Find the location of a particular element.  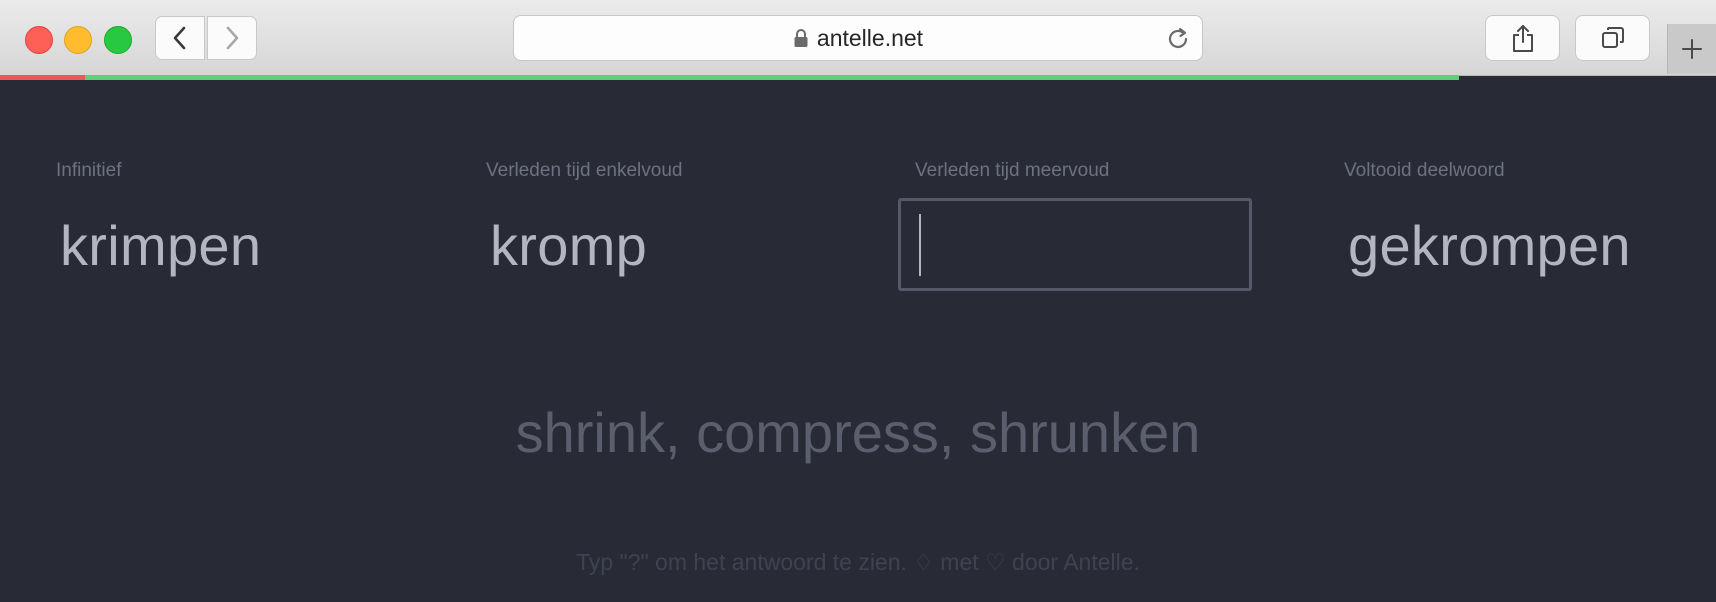

address-bar: antelle.net is located at coordinates (858, 38).